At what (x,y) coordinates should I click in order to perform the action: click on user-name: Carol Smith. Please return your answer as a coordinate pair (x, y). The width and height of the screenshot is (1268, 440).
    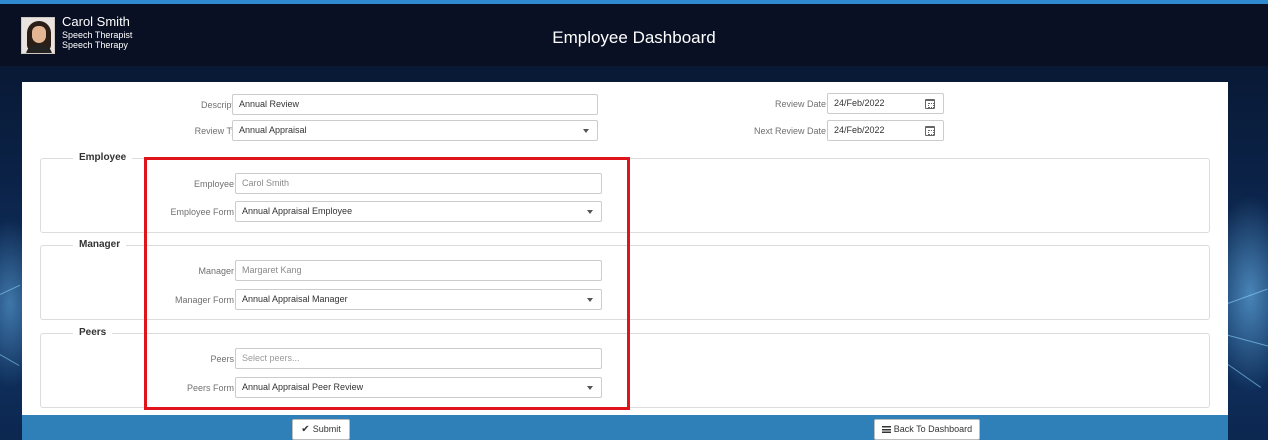
    Looking at the image, I should click on (96, 21).